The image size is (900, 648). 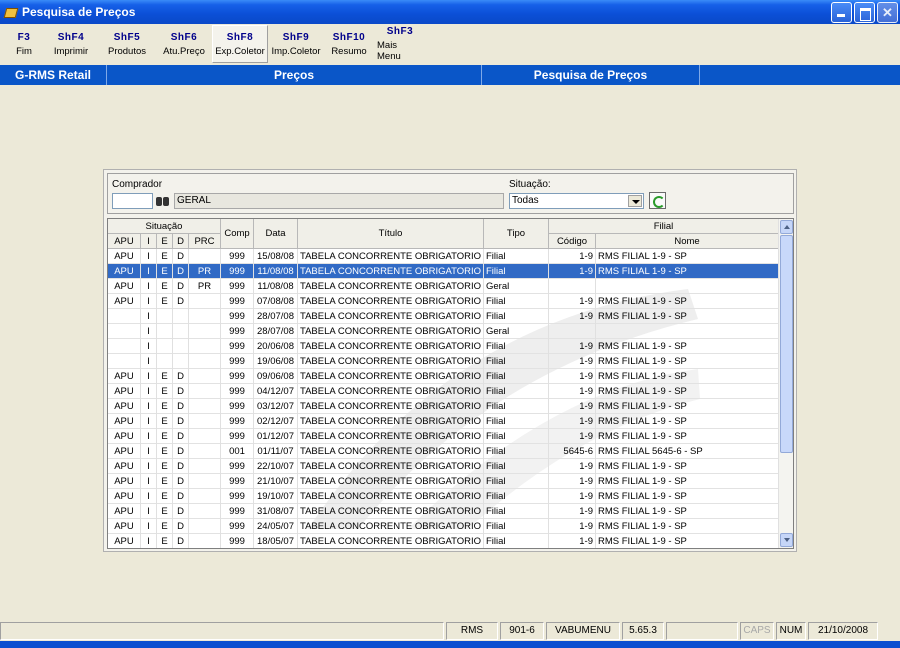 I want to click on col-prc-header: PRC, so click(x=205, y=241).